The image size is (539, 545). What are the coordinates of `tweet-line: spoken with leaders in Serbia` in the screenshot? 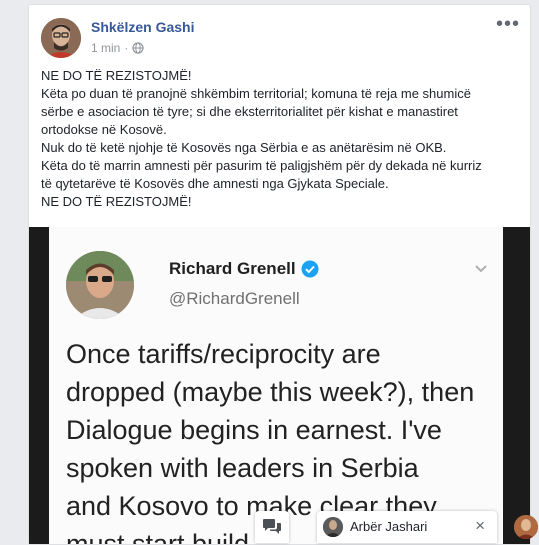 It's located at (242, 468).